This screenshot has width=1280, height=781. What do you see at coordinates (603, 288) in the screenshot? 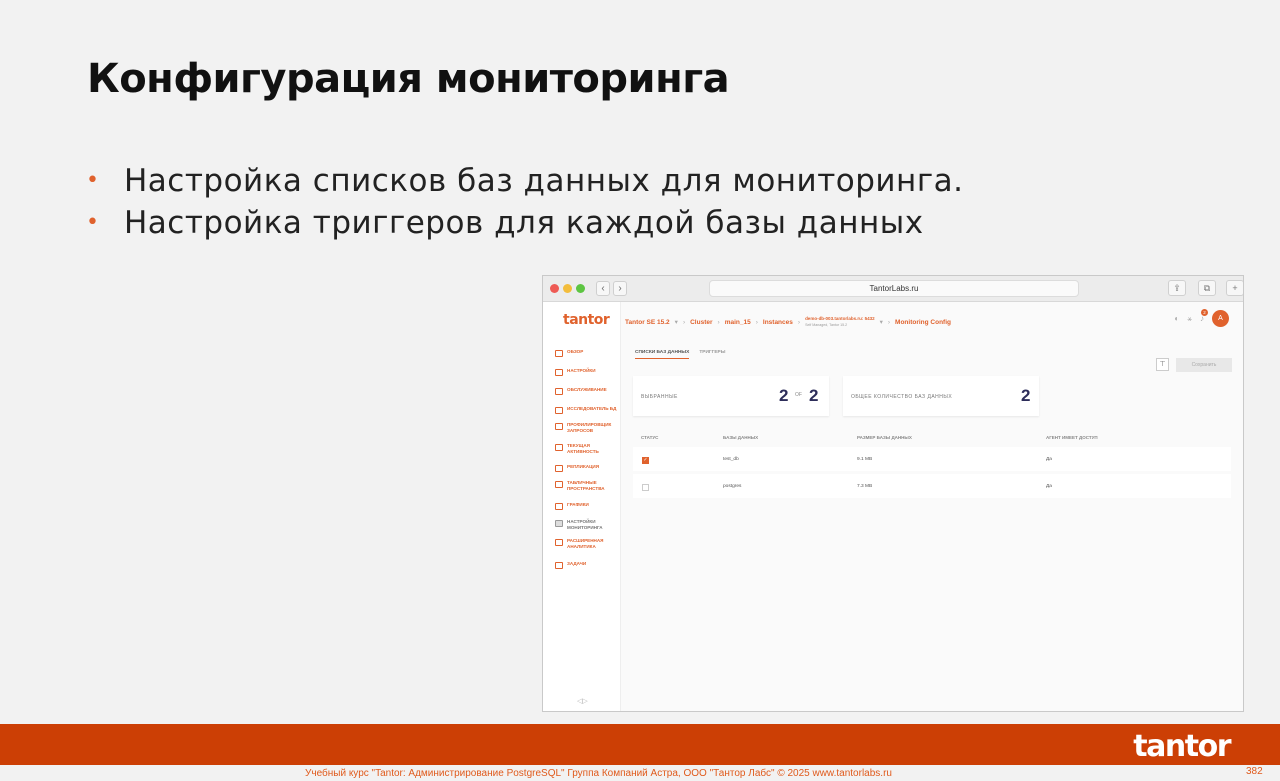
I see `back-button: ‹` at bounding box center [603, 288].